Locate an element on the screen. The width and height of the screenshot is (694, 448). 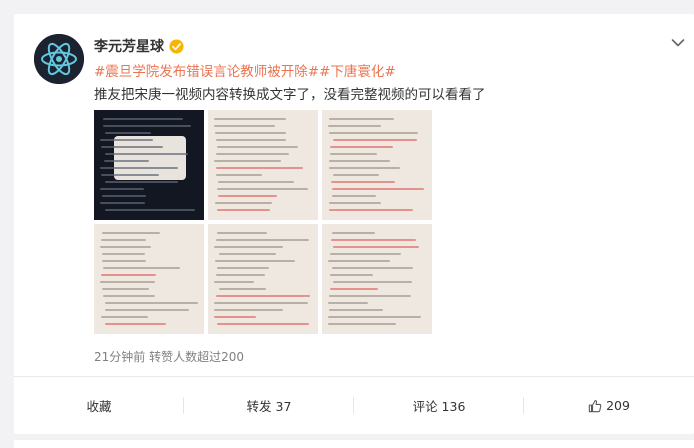
verified-badge-icon is located at coordinates (176, 46).